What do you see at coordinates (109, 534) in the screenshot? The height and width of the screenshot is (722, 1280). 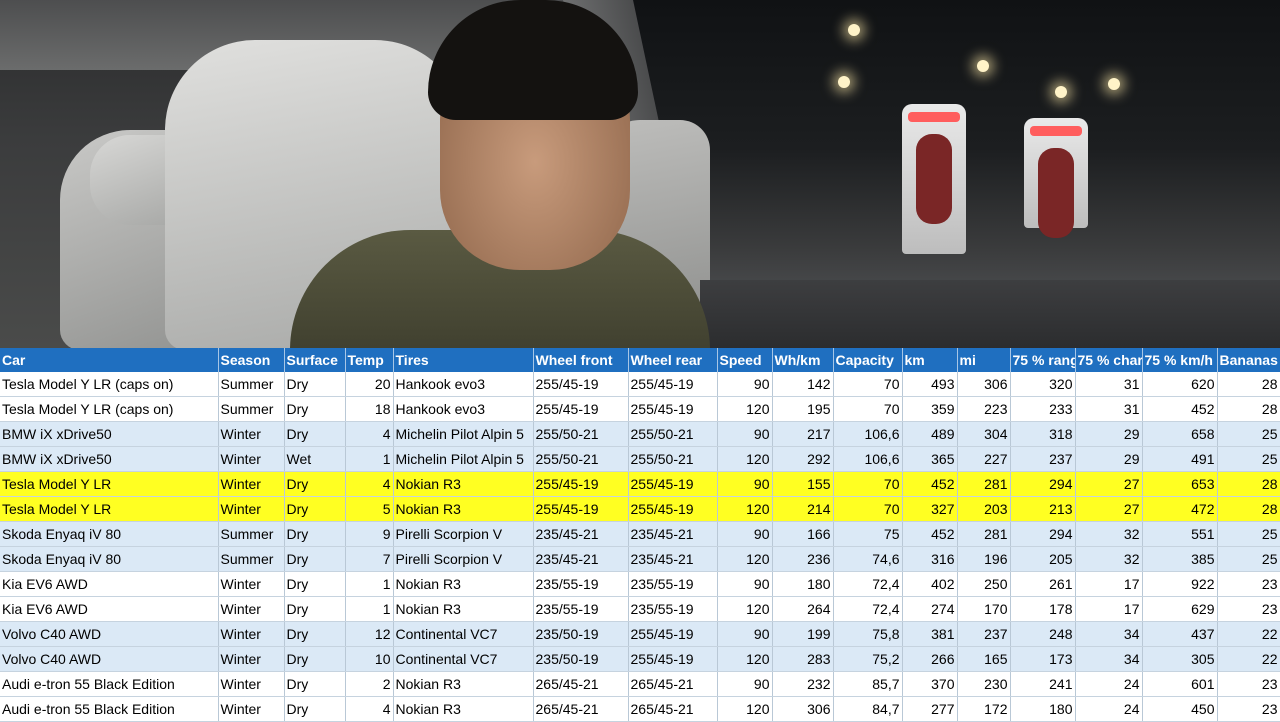 I see `table-cell: Skoda Enyaq iV 80` at bounding box center [109, 534].